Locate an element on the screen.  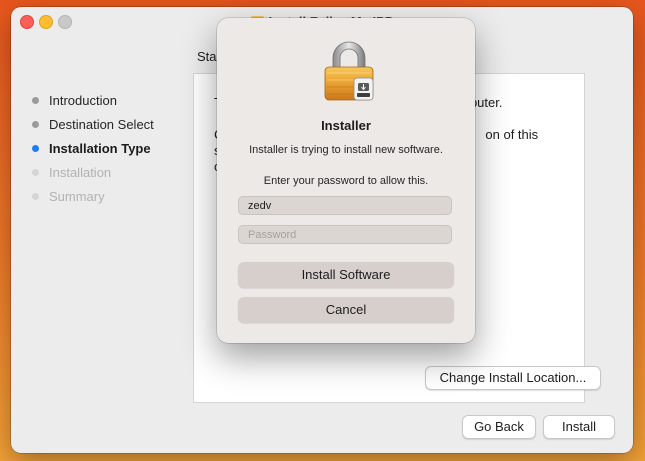
password-field is located at coordinates (345, 234).